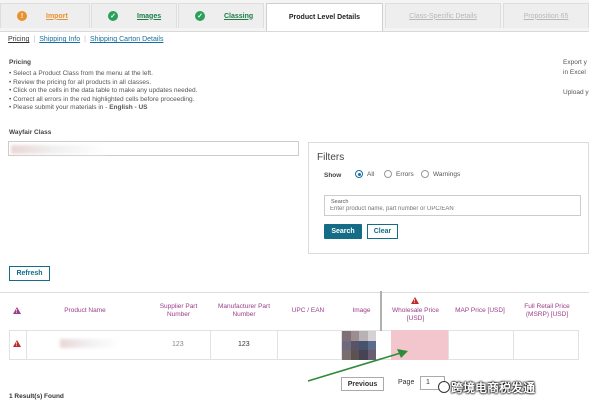  I want to click on language-prefix: • Please submit your materials in -, so click(59, 108).